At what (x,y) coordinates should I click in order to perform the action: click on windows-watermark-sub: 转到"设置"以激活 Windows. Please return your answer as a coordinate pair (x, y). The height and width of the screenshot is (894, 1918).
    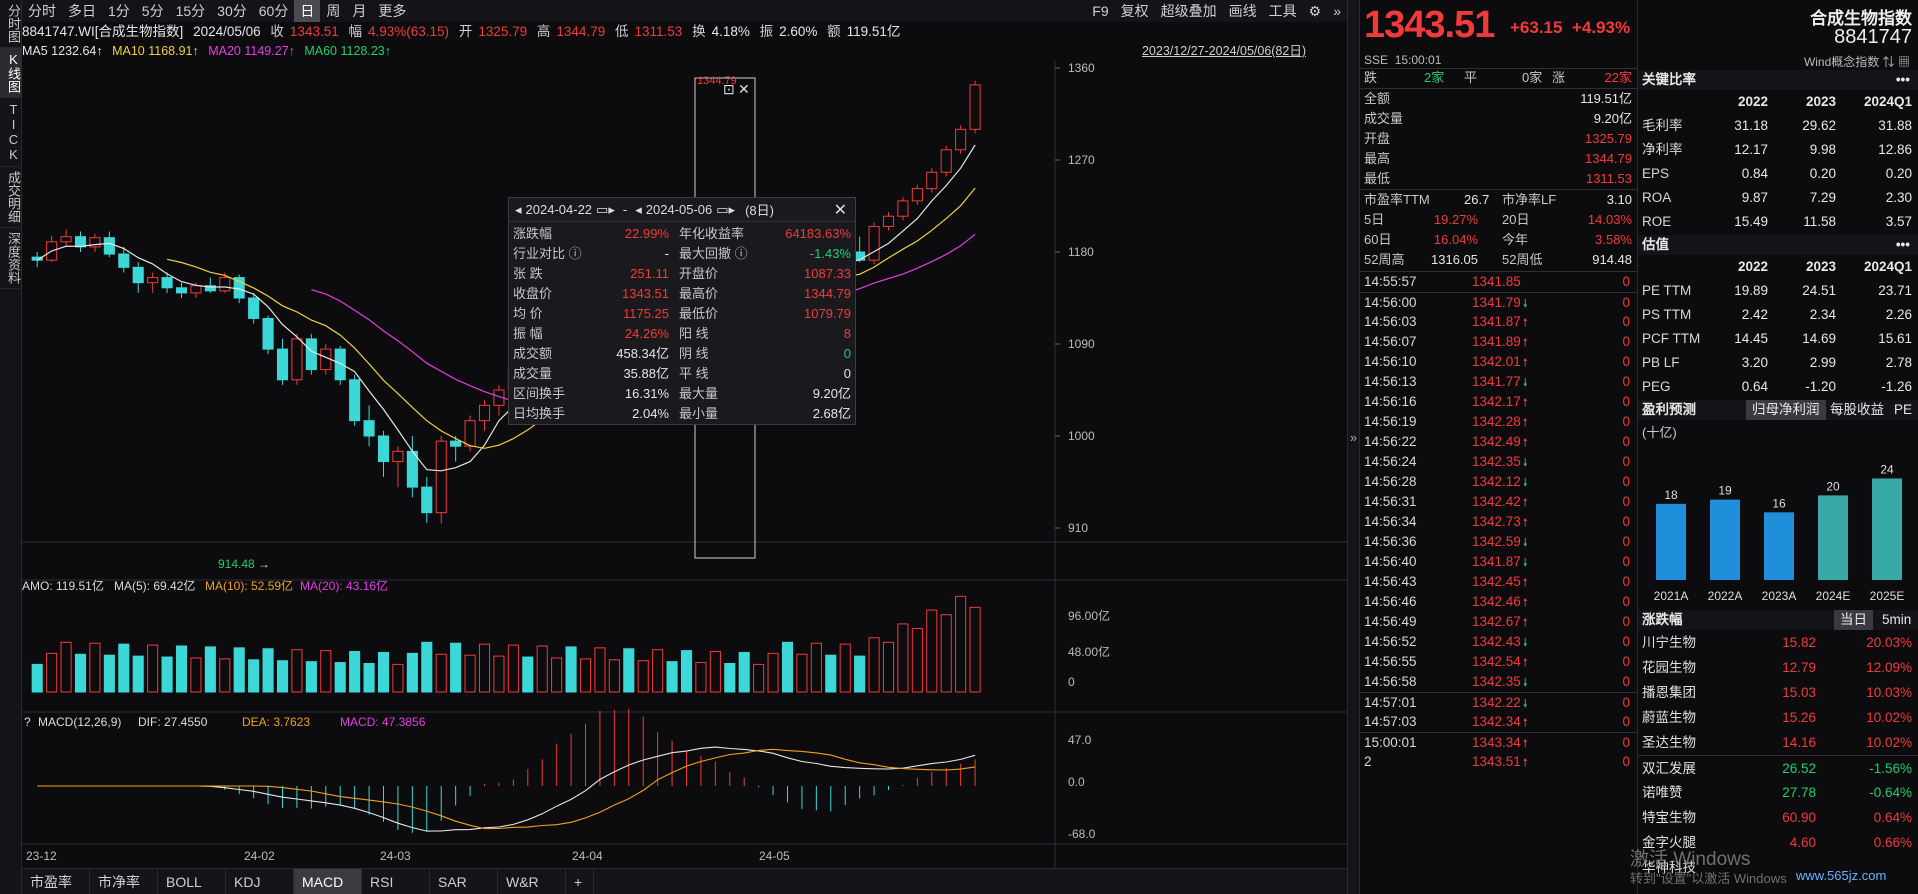
    Looking at the image, I should click on (1708, 878).